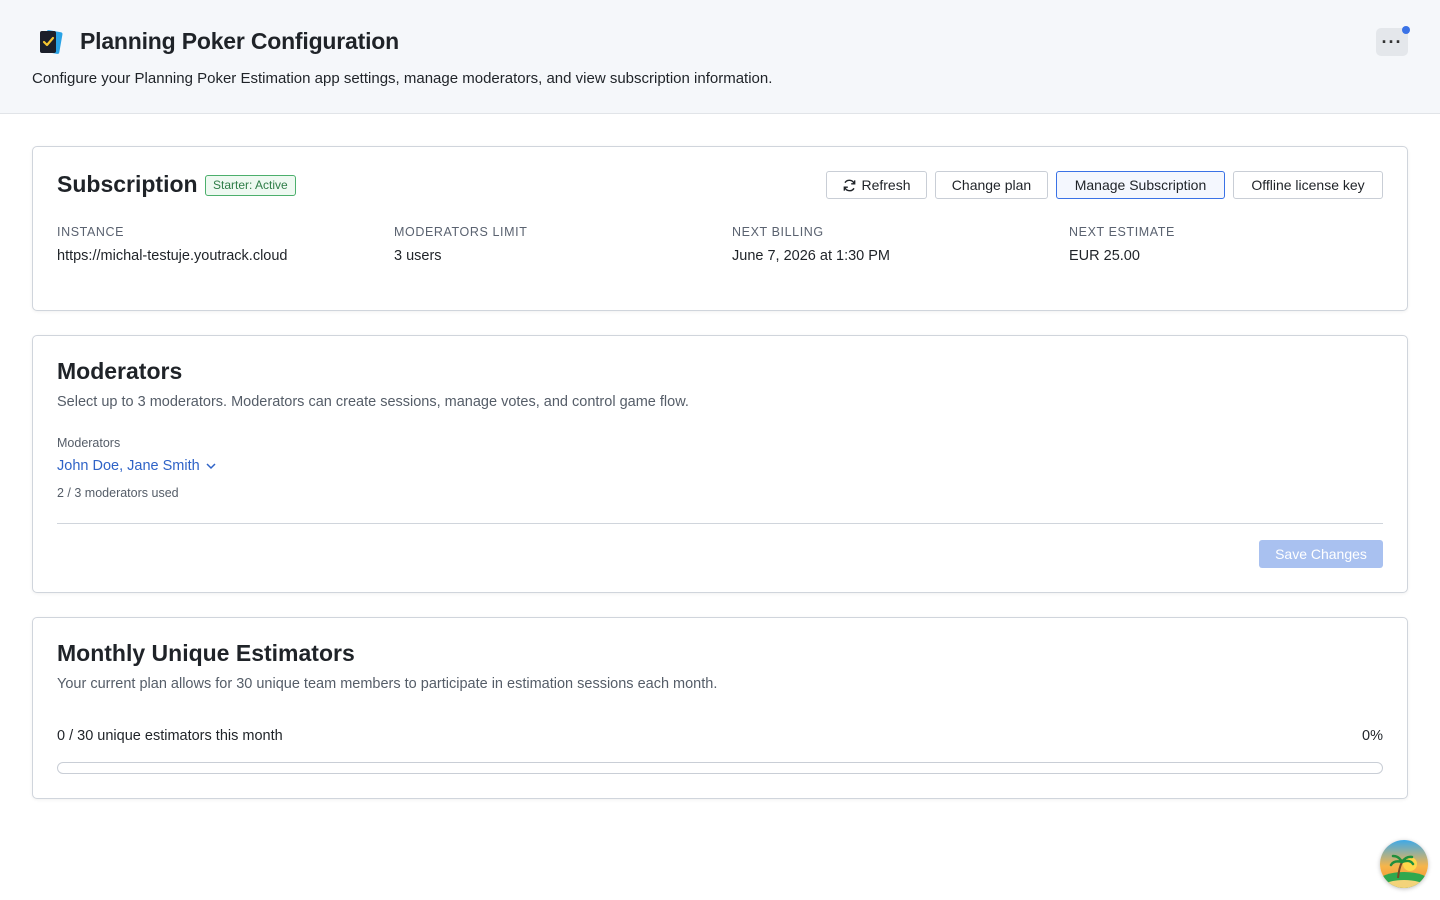  What do you see at coordinates (1406, 30) in the screenshot?
I see `notification-dot` at bounding box center [1406, 30].